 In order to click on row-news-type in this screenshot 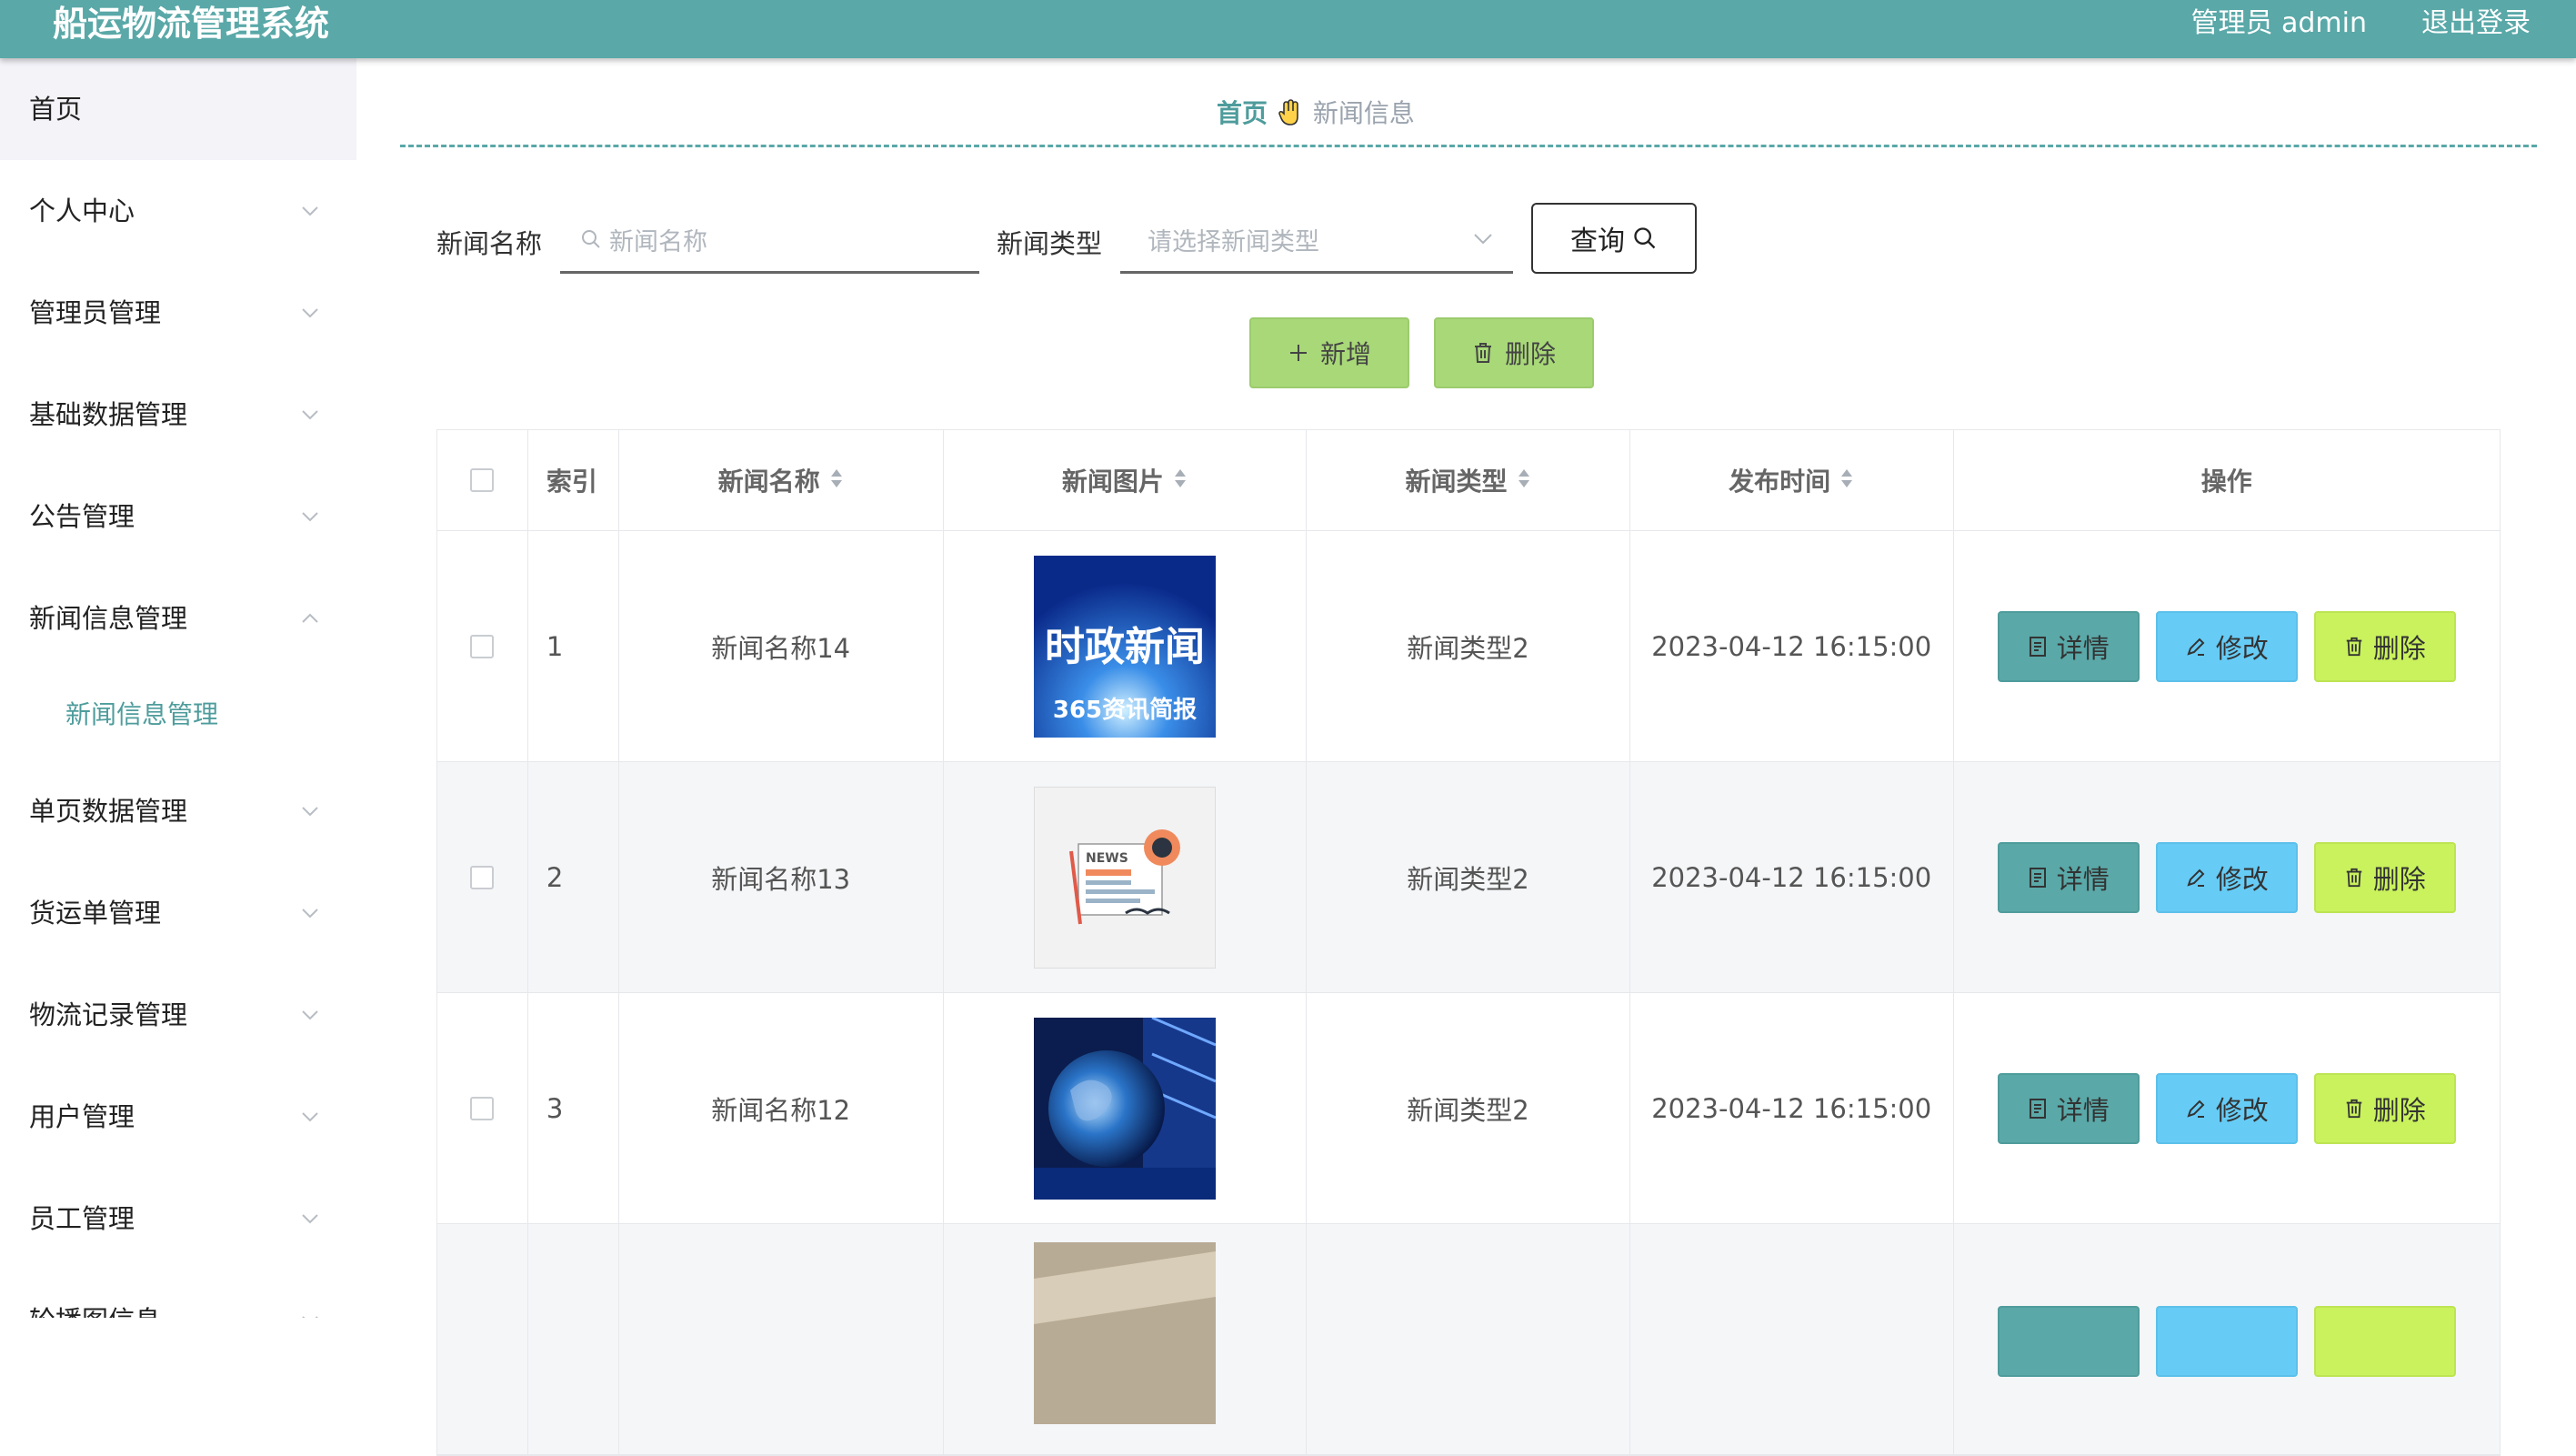, I will do `click(1469, 1339)`.